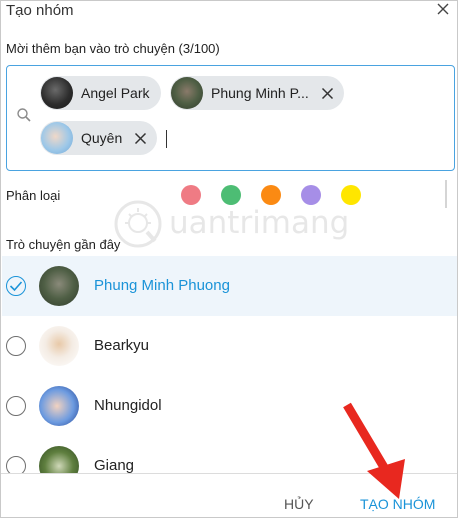  I want to click on contact-row-bearkyu: Bearkyu, so click(229, 346).